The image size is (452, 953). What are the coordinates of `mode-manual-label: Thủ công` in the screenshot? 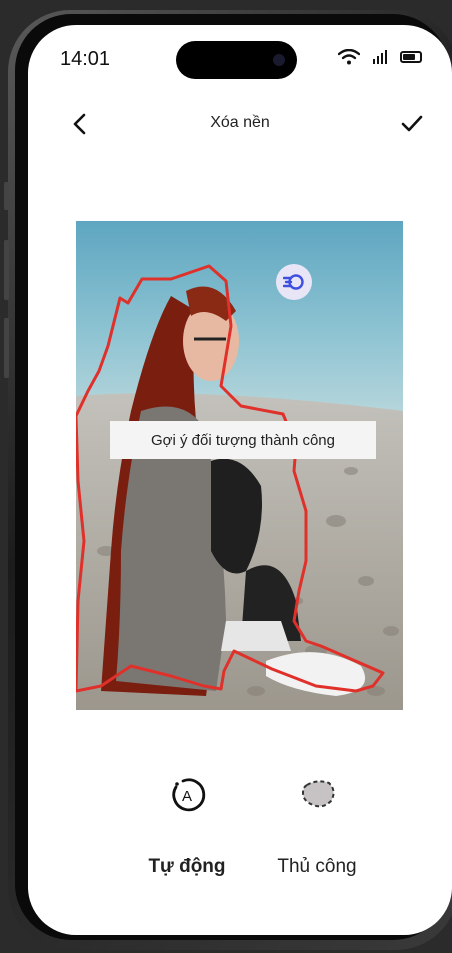 It's located at (317, 866).